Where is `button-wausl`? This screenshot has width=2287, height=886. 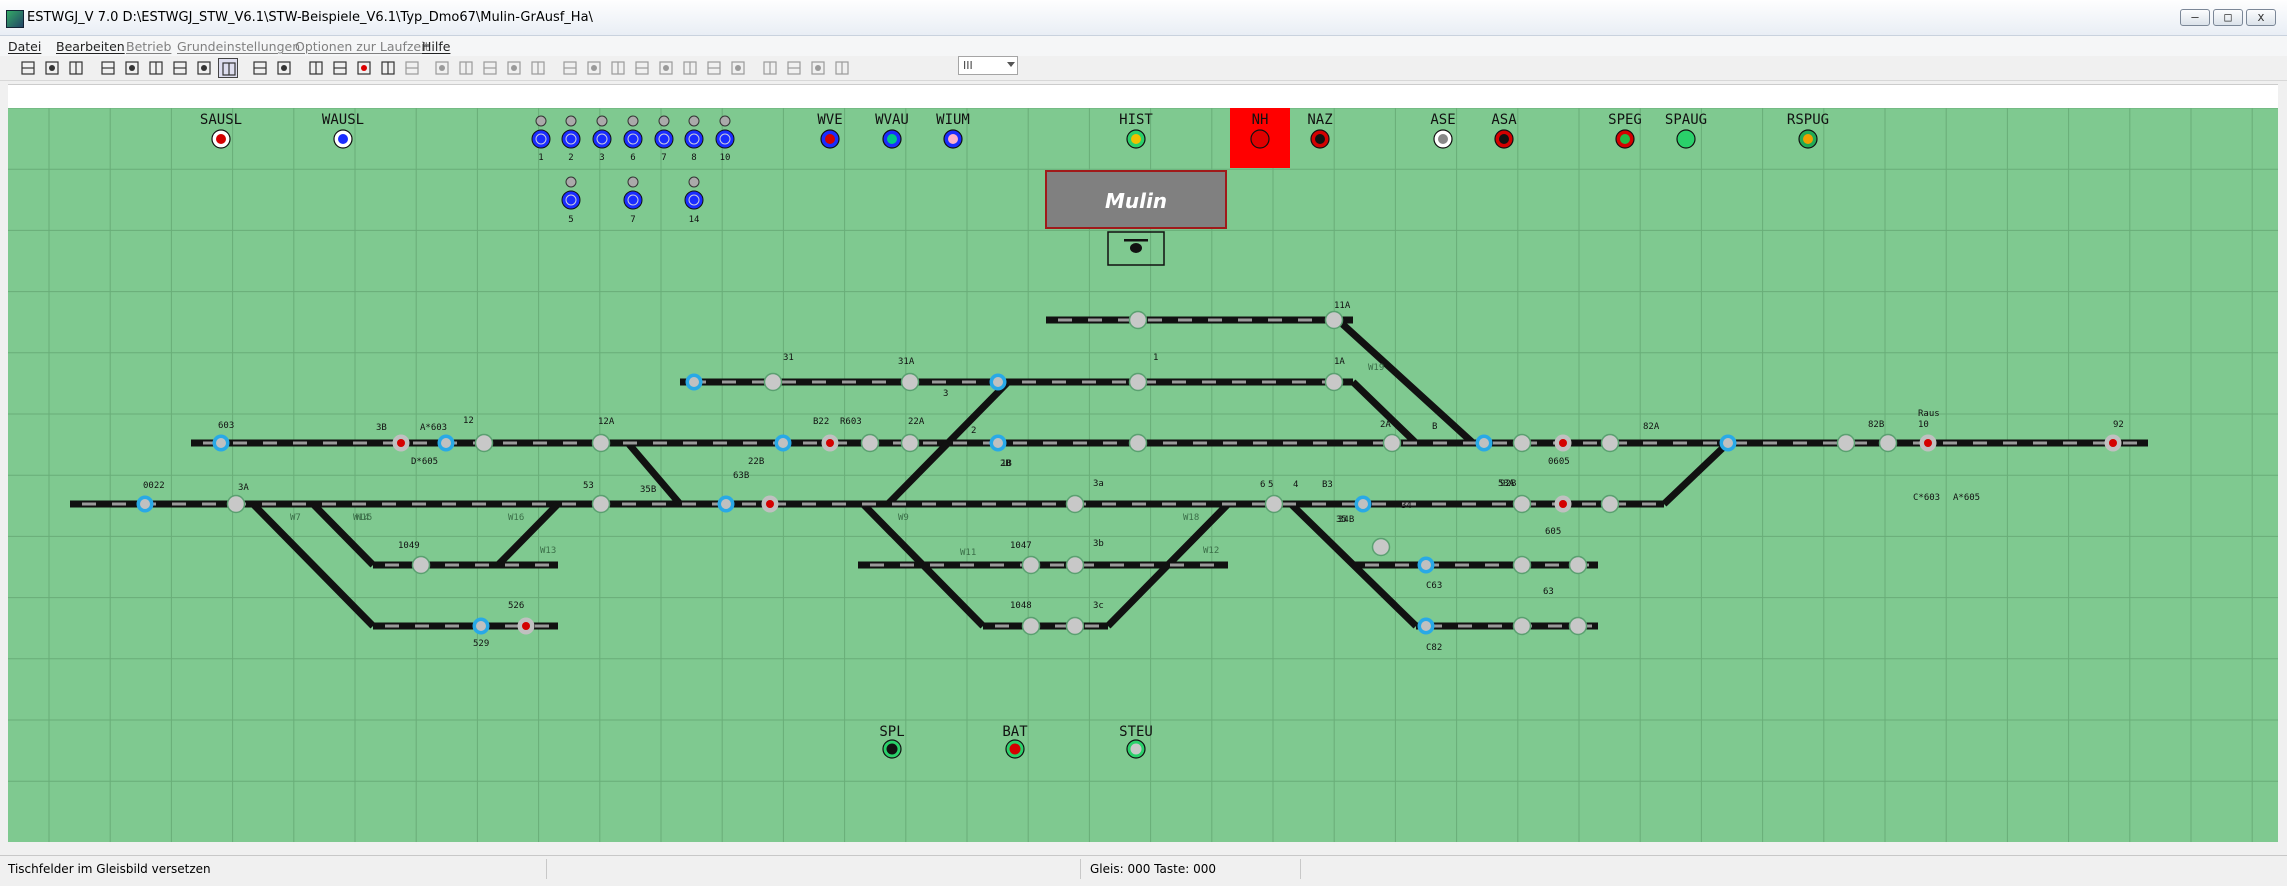 button-wausl is located at coordinates (343, 139).